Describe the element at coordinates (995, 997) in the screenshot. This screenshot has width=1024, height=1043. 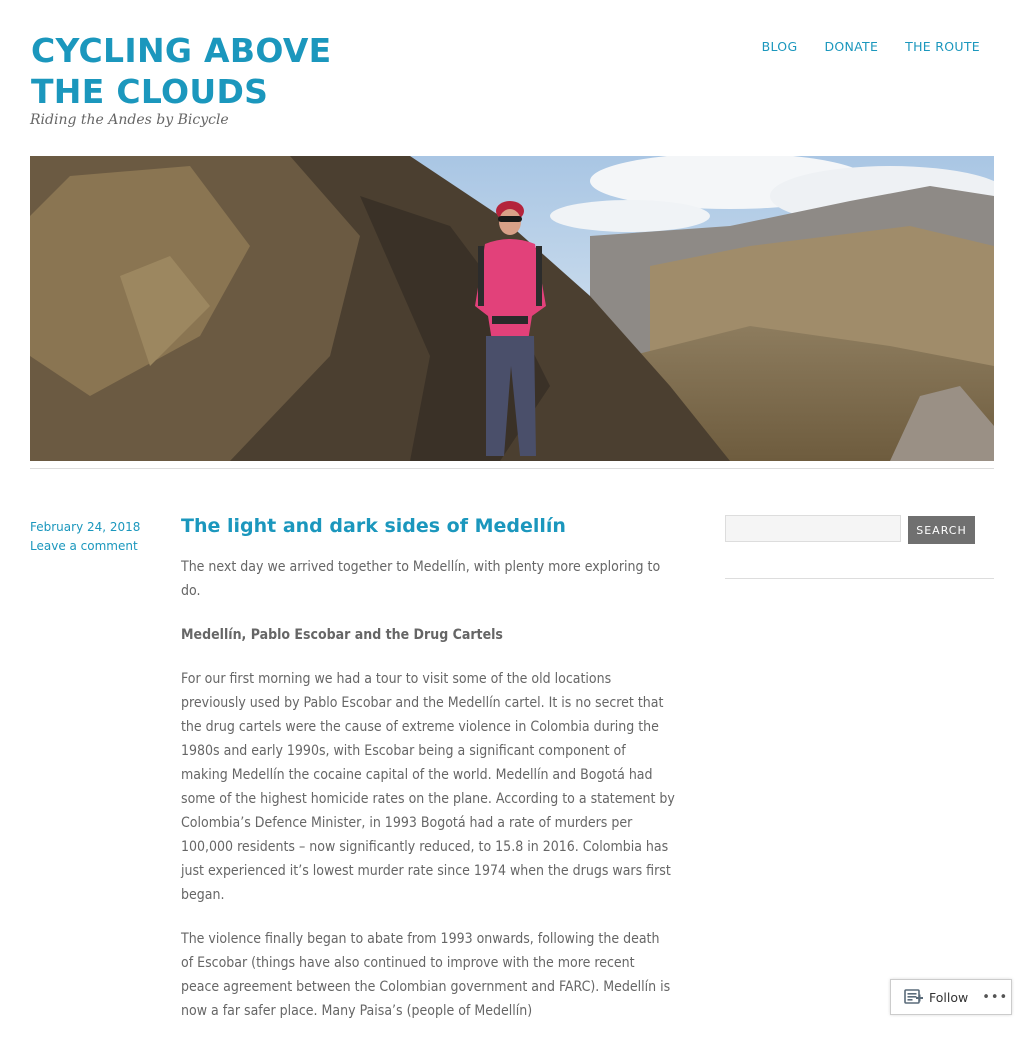
I see `more-options-icon: •••` at that location.